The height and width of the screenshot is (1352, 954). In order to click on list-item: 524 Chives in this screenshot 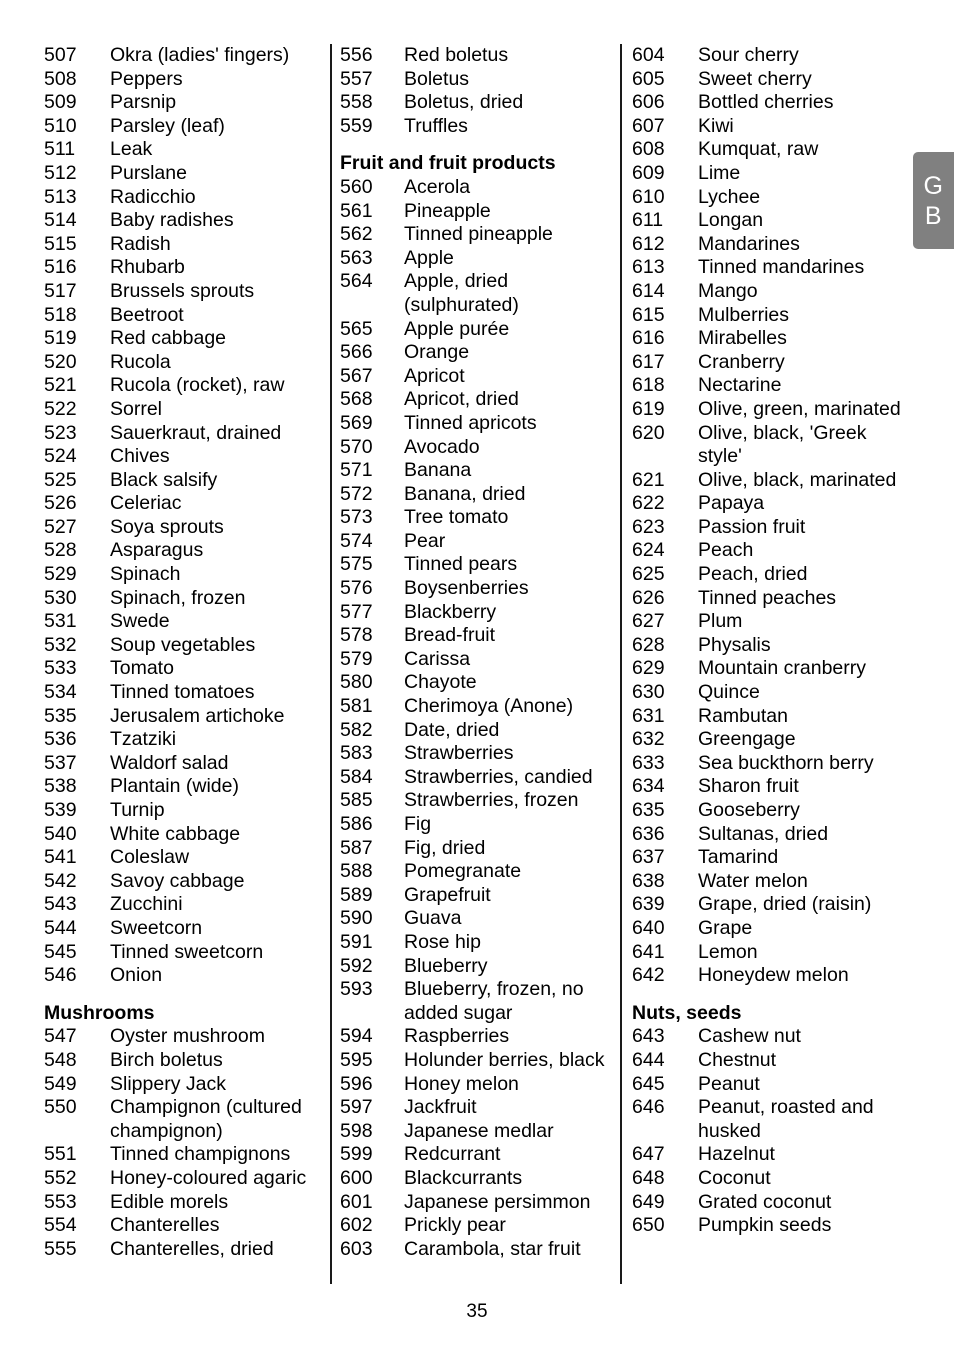, I will do `click(184, 457)`.